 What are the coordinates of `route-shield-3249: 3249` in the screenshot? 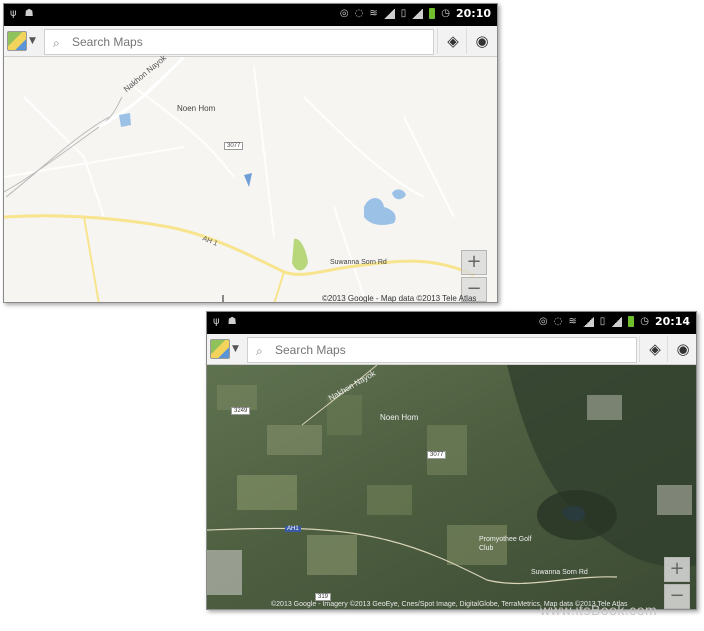 It's located at (241, 411).